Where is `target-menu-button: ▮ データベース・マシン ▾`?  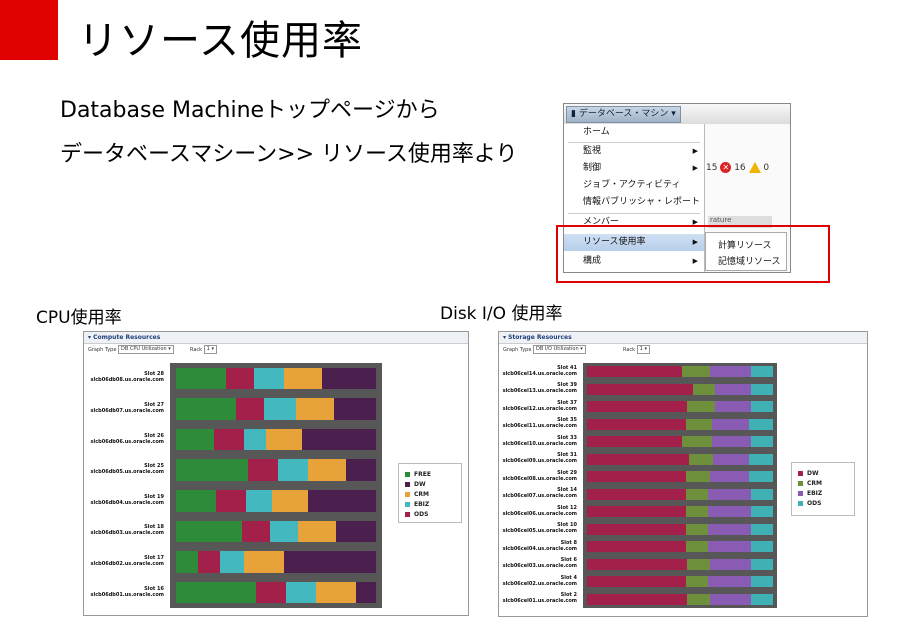
target-menu-button: ▮ データベース・マシン ▾ is located at coordinates (623, 114).